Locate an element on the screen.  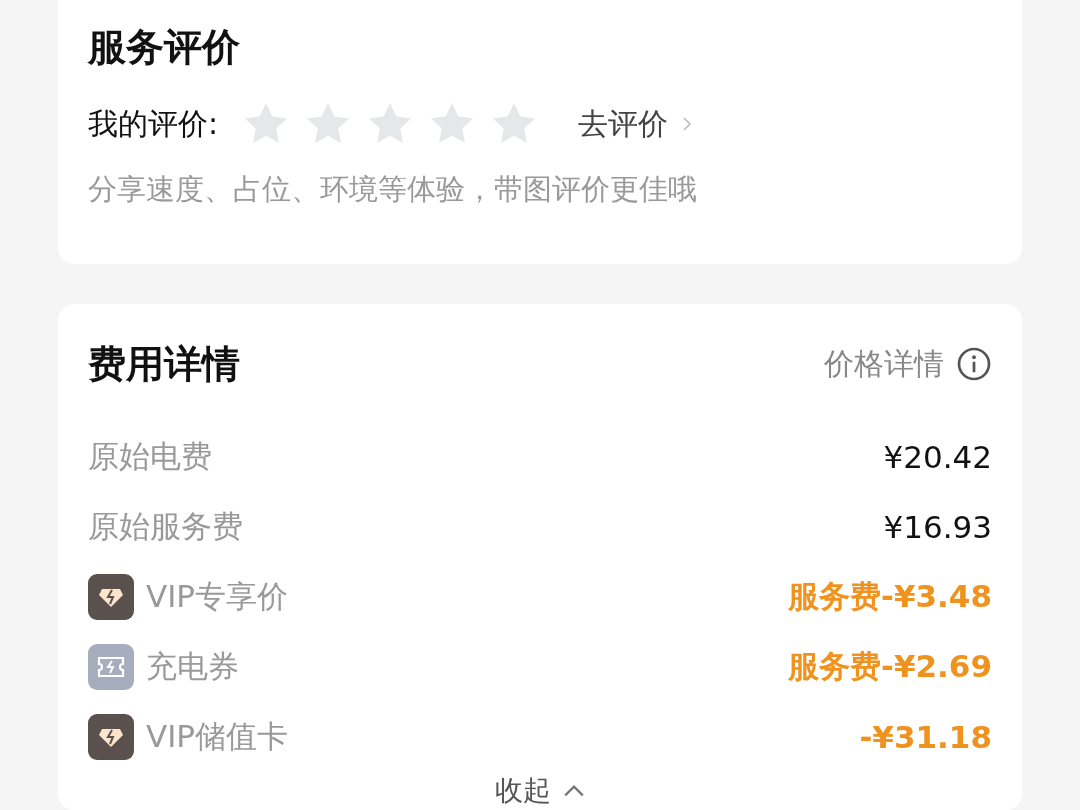
ticket-icon is located at coordinates (111, 667).